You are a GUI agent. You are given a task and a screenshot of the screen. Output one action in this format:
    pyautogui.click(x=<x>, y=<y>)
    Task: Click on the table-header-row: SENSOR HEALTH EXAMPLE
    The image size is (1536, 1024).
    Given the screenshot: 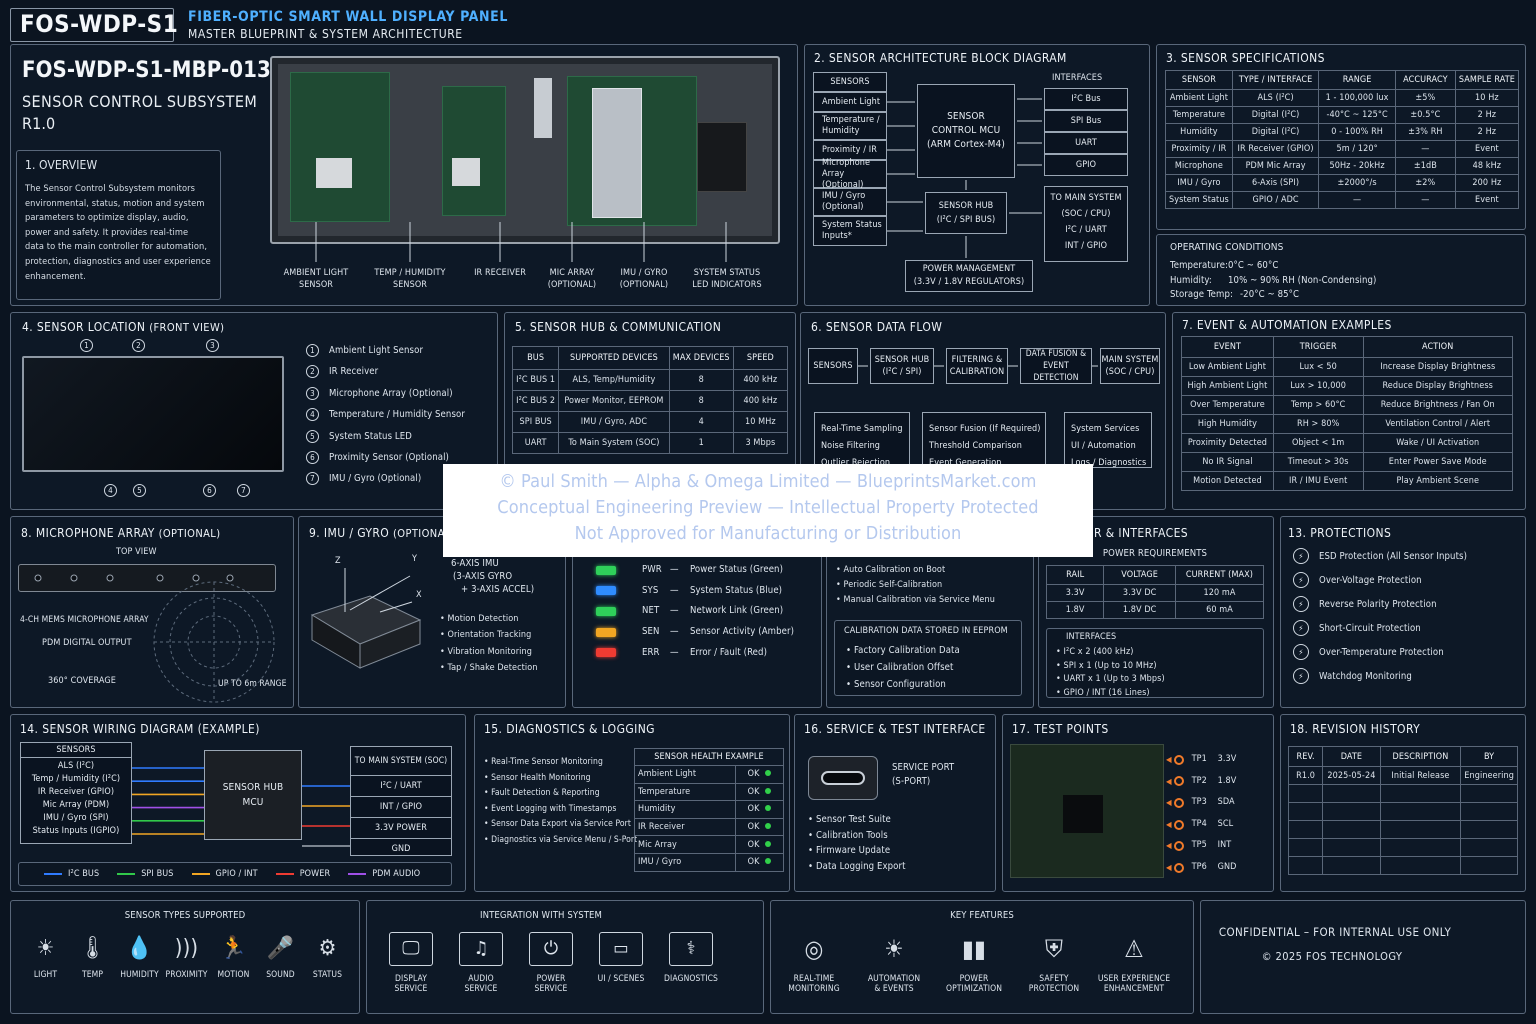 What is the action you would take?
    pyautogui.click(x=709, y=757)
    